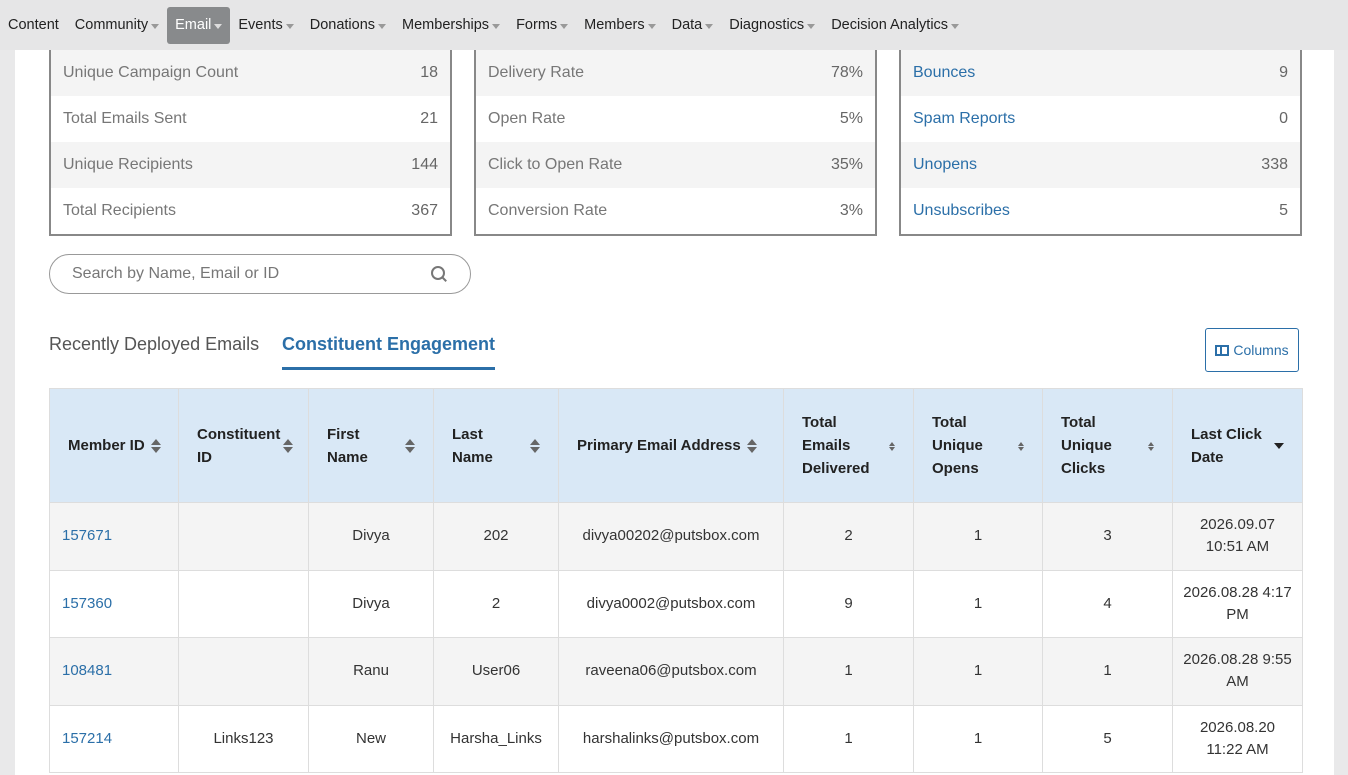 Image resolution: width=1348 pixels, height=775 pixels. I want to click on sort-desc-icon, so click(1279, 446).